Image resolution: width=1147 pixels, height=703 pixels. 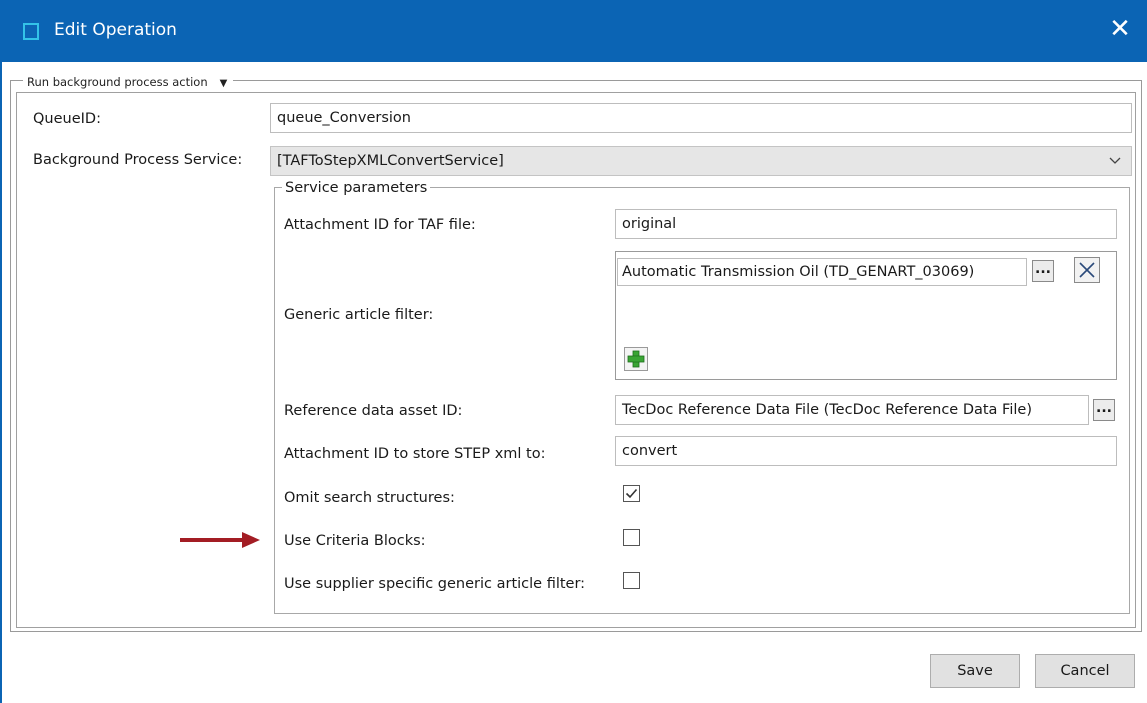 What do you see at coordinates (866, 224) in the screenshot?
I see `taf-attachment-input: original` at bounding box center [866, 224].